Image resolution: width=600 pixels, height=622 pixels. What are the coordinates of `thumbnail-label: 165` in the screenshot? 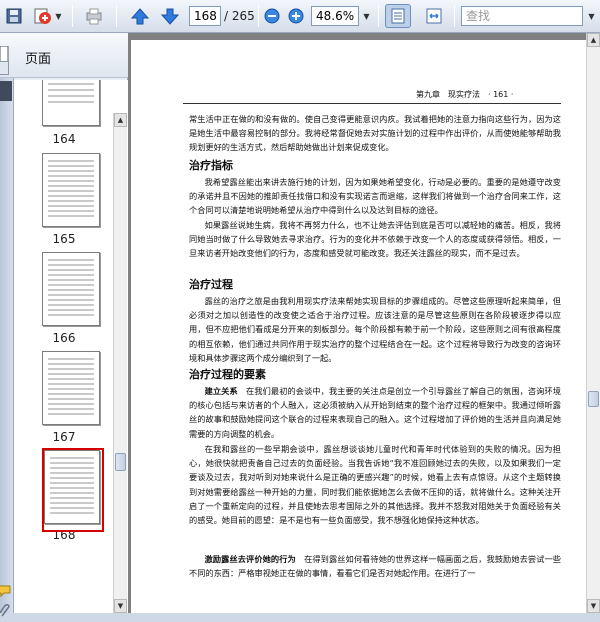 It's located at (64, 239).